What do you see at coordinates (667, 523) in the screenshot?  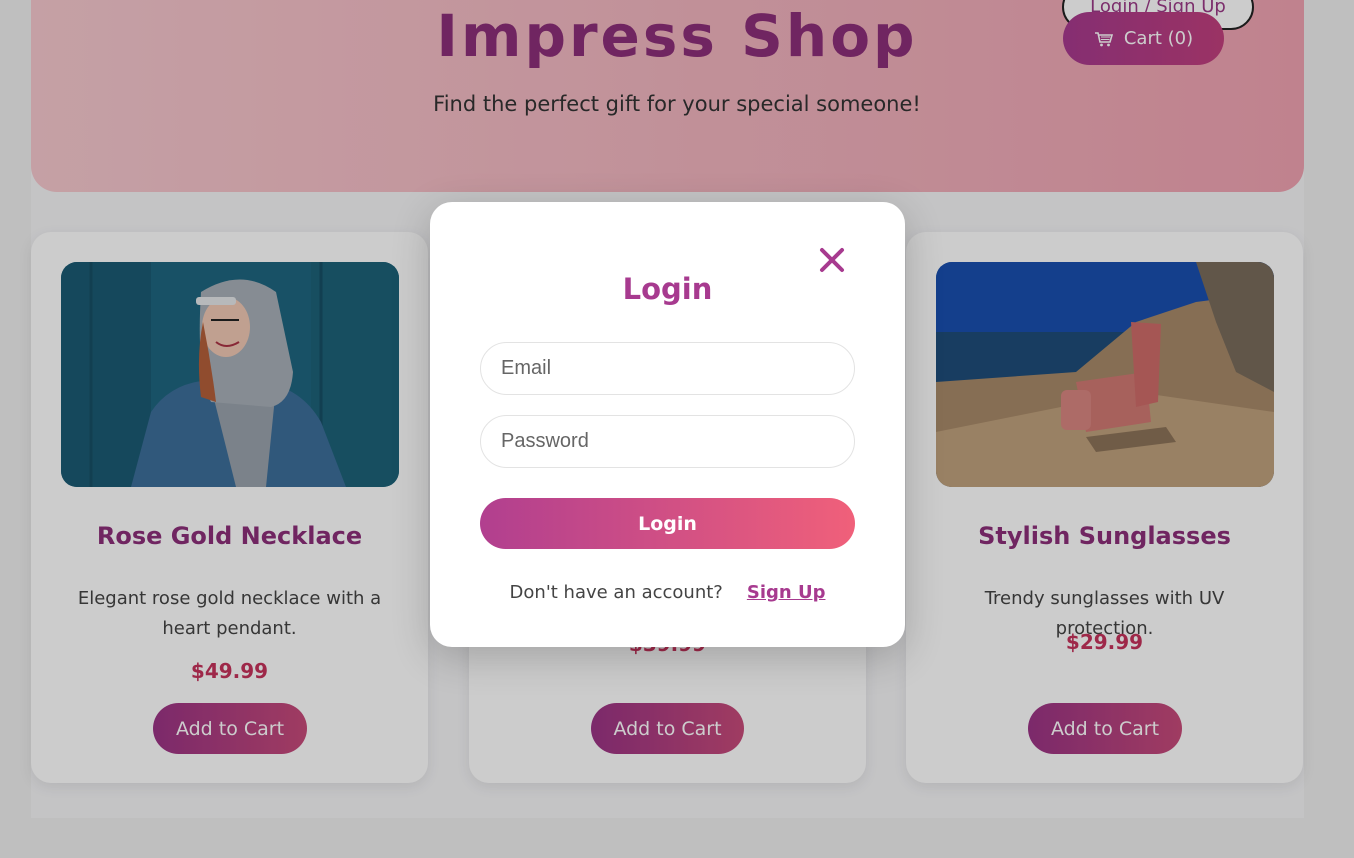 I see `login-submit-button: Login` at bounding box center [667, 523].